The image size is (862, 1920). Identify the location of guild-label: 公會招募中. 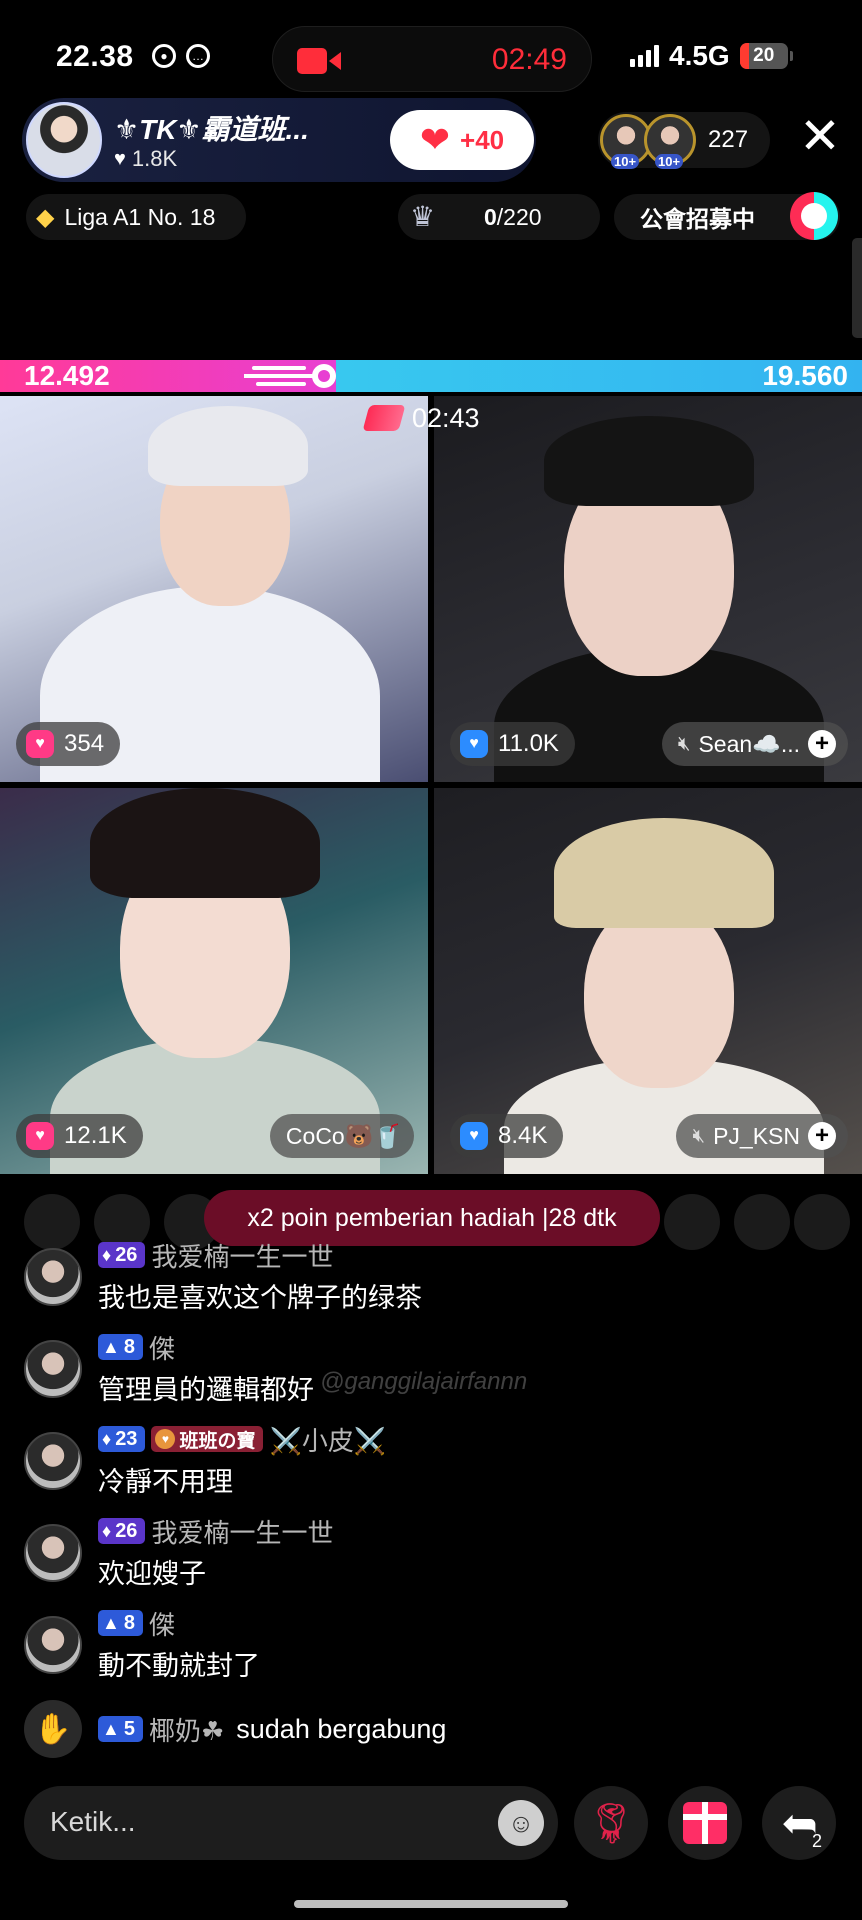
(697, 219).